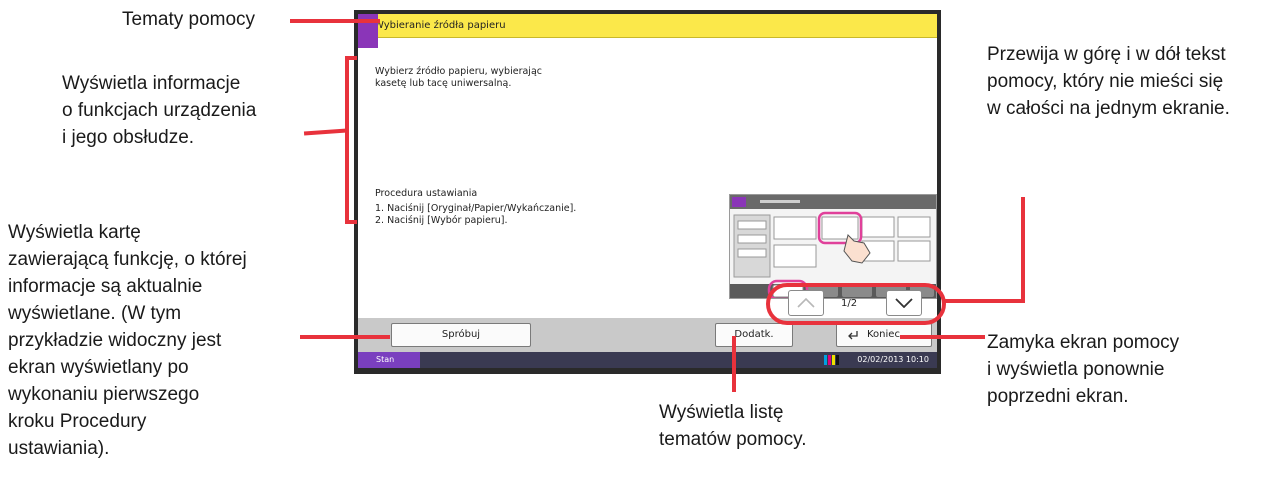 The height and width of the screenshot is (502, 1285). Describe the element at coordinates (883, 334) in the screenshot. I see `close-button-label: Koniec` at that location.